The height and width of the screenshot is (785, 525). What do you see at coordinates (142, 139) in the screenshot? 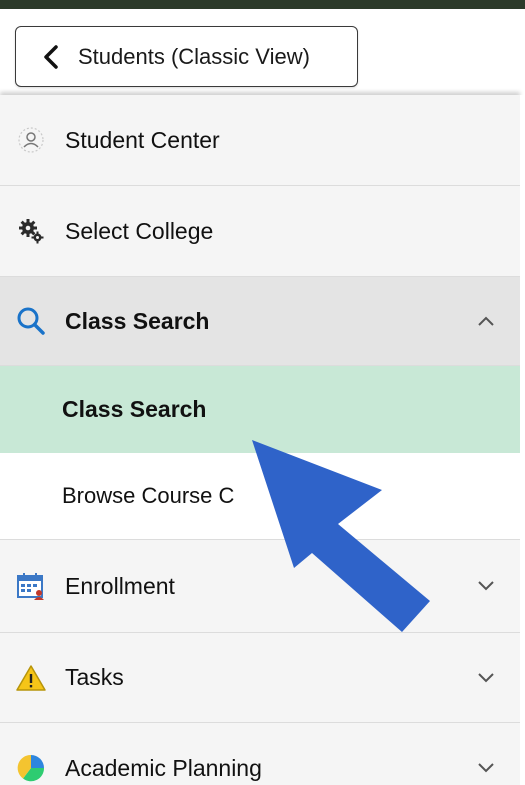
I see `menu-item-label: Student Center` at bounding box center [142, 139].